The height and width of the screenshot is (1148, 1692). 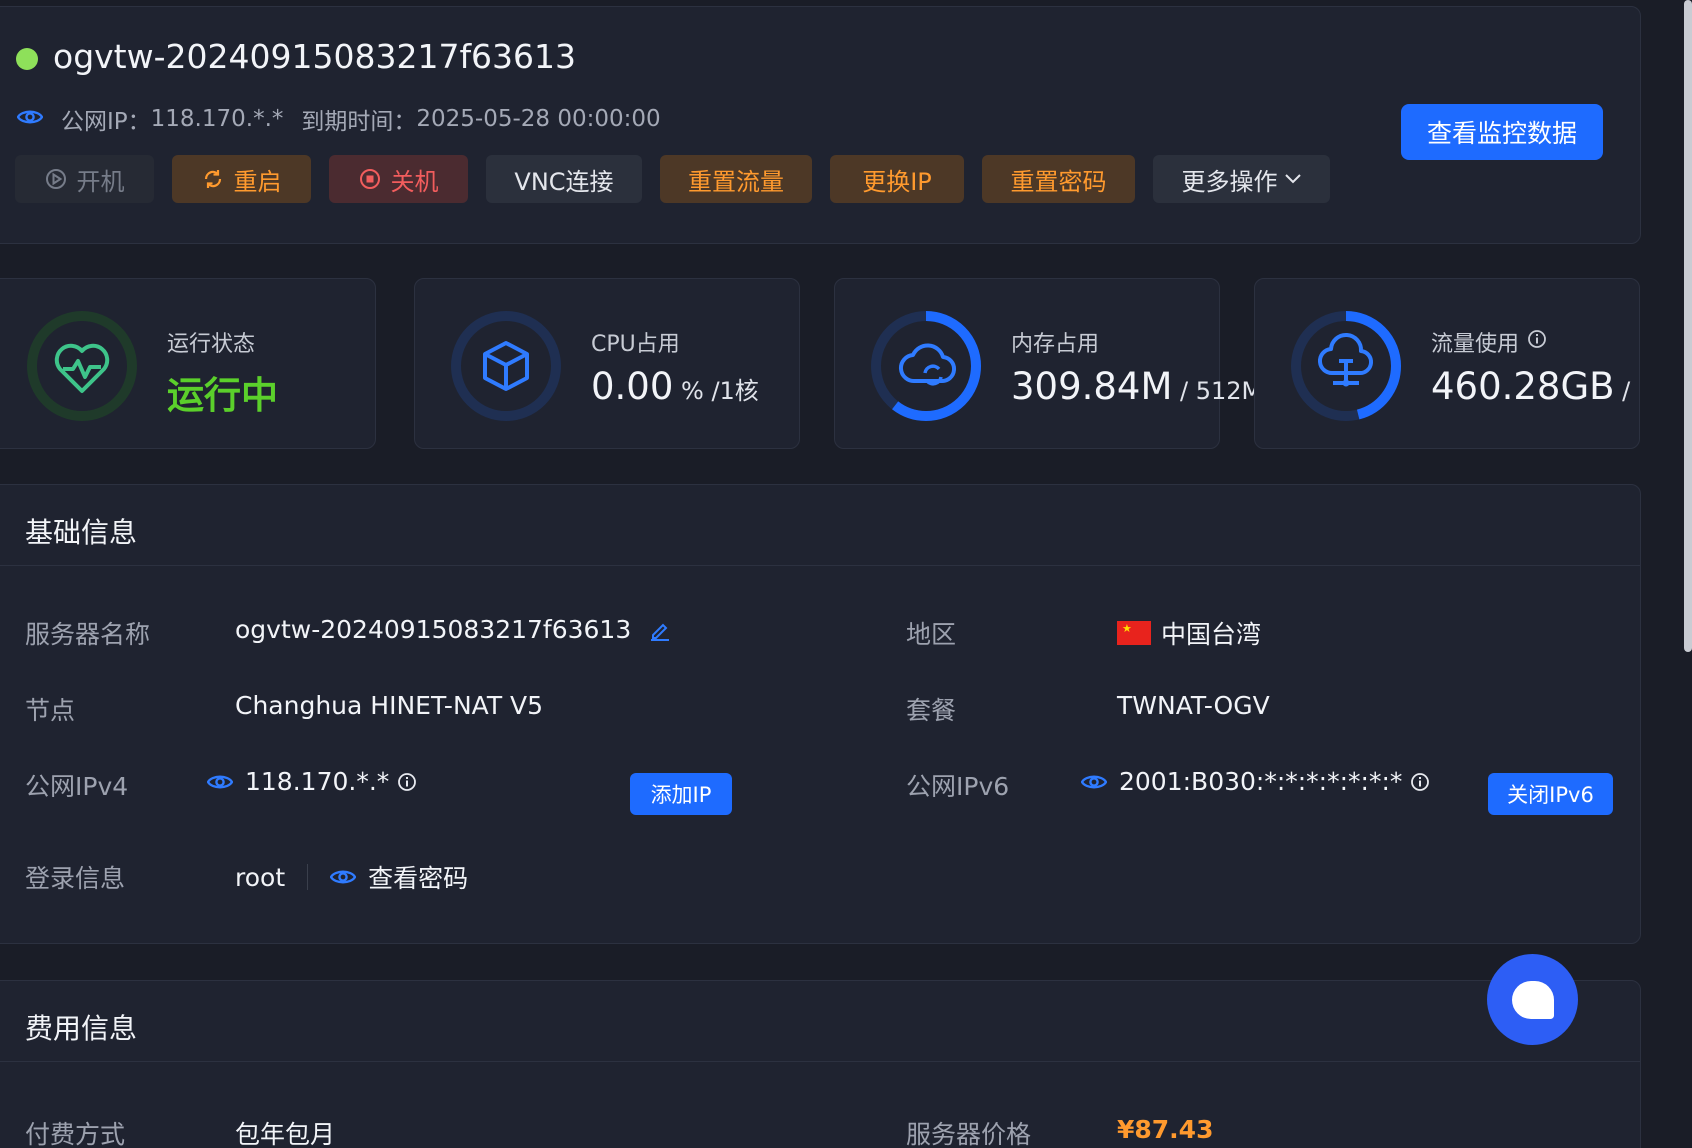 What do you see at coordinates (1346, 359) in the screenshot?
I see `cloud-network-icon` at bounding box center [1346, 359].